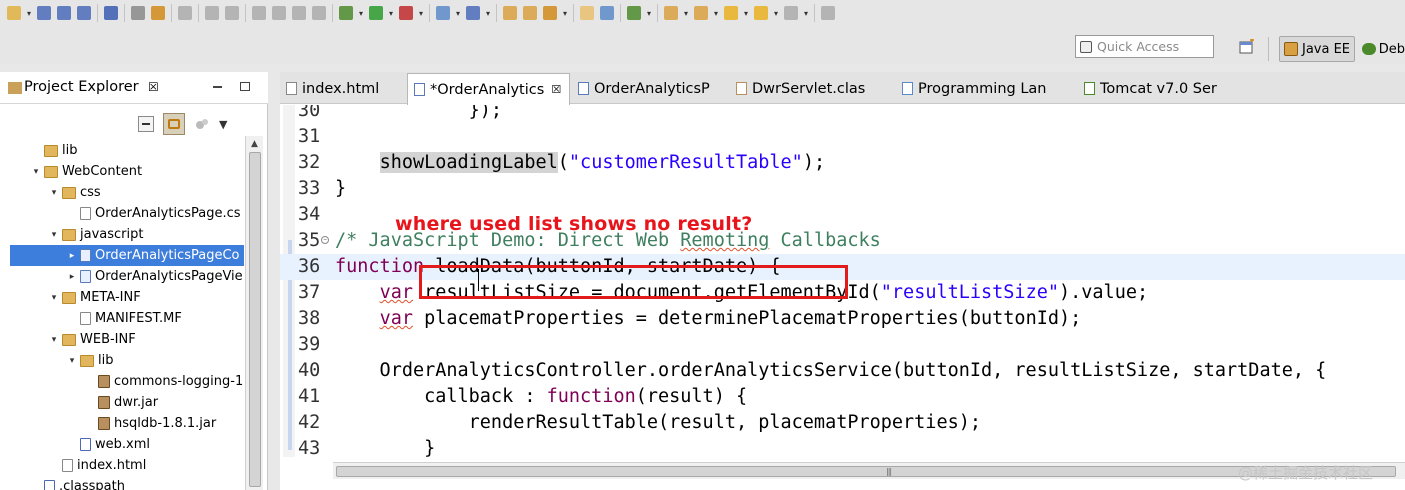 This screenshot has height=490, width=1405. What do you see at coordinates (121, 402) in the screenshot?
I see `tree-item: dwr.jar` at bounding box center [121, 402].